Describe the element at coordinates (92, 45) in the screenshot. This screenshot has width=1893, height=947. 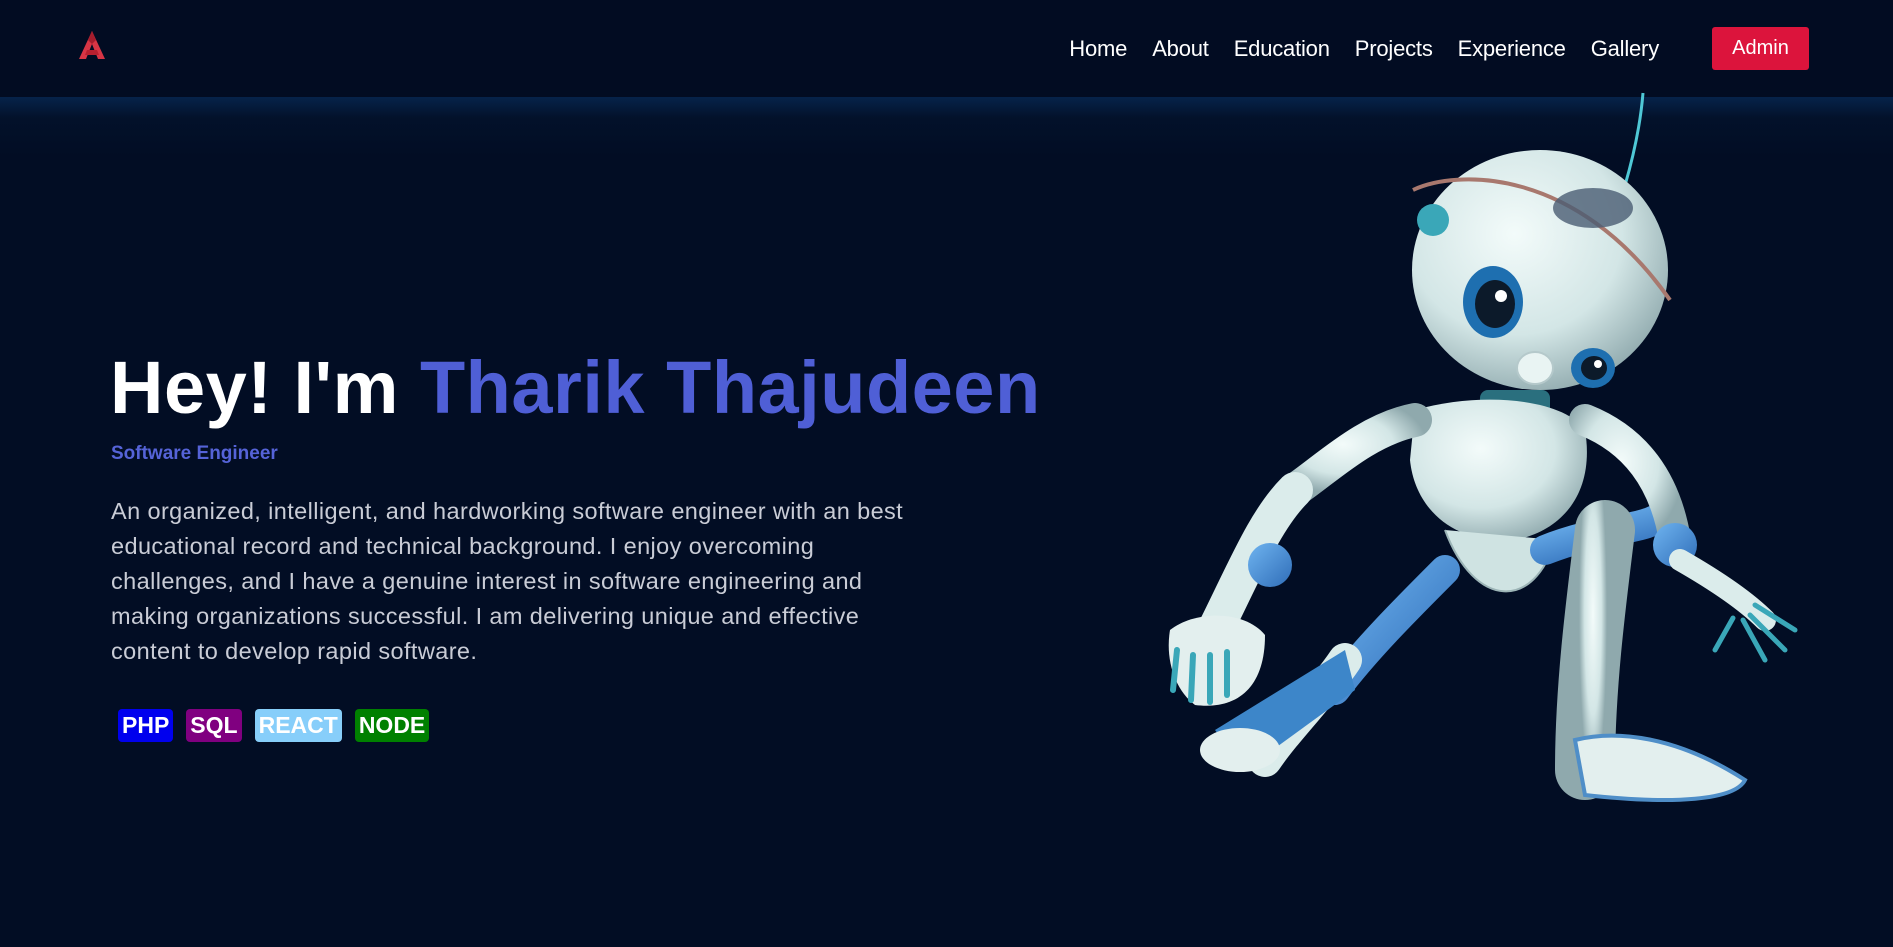
I see `logo-icon` at that location.